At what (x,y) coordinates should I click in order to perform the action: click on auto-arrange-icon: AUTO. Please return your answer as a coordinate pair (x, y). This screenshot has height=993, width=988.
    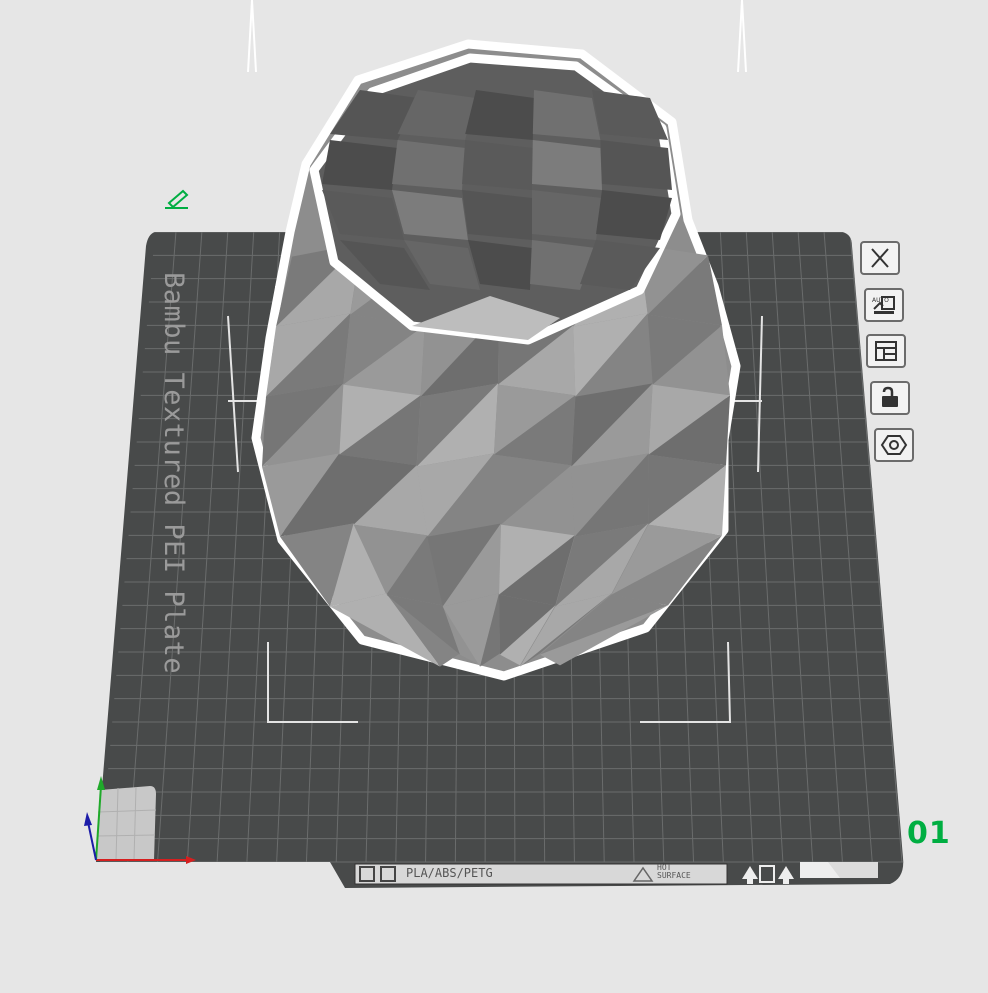
    Looking at the image, I should click on (883, 305).